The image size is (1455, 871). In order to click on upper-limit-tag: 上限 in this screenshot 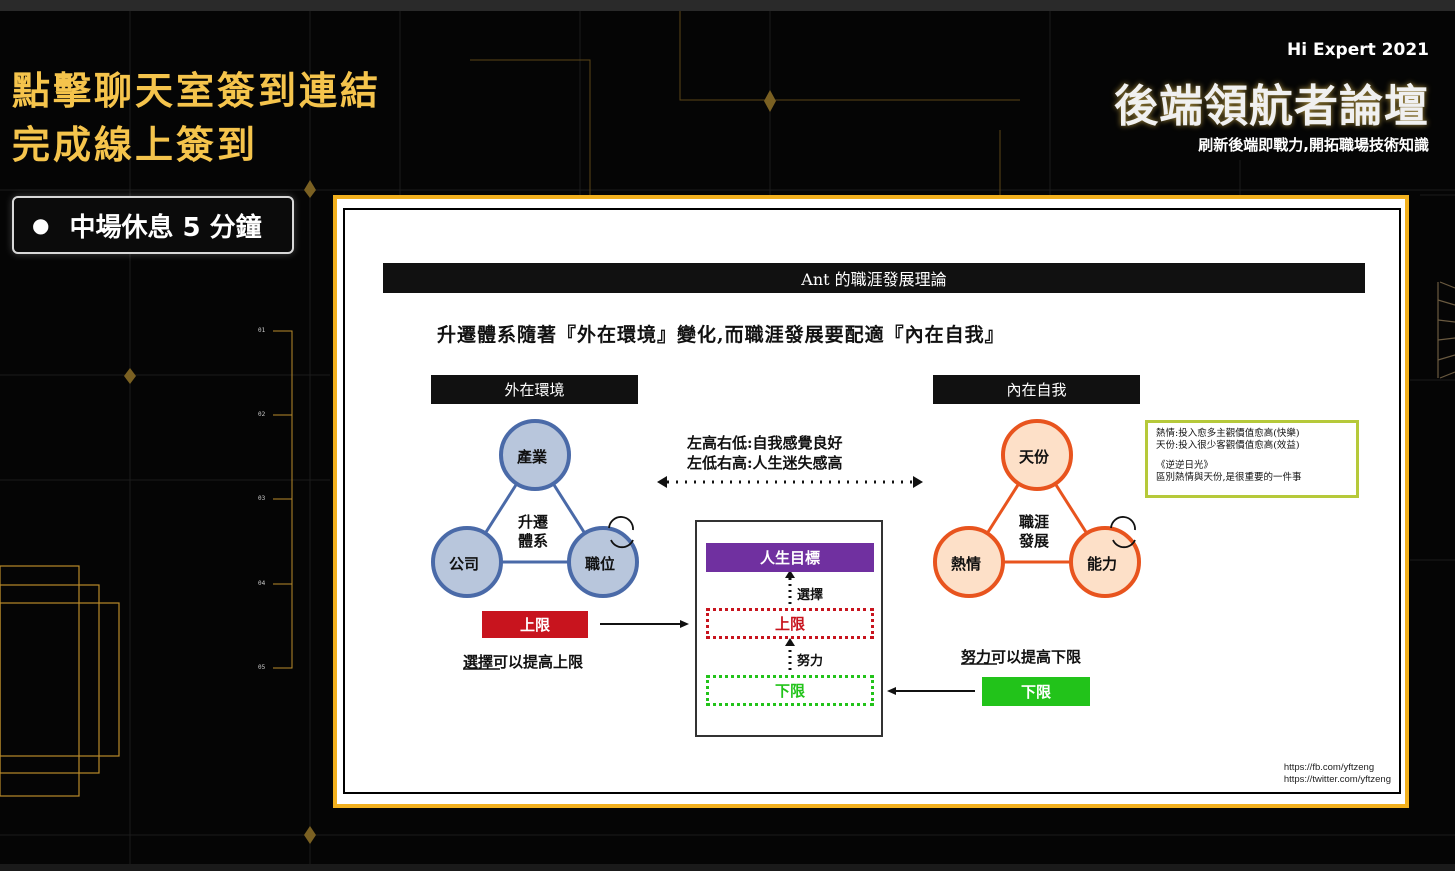, I will do `click(535, 624)`.